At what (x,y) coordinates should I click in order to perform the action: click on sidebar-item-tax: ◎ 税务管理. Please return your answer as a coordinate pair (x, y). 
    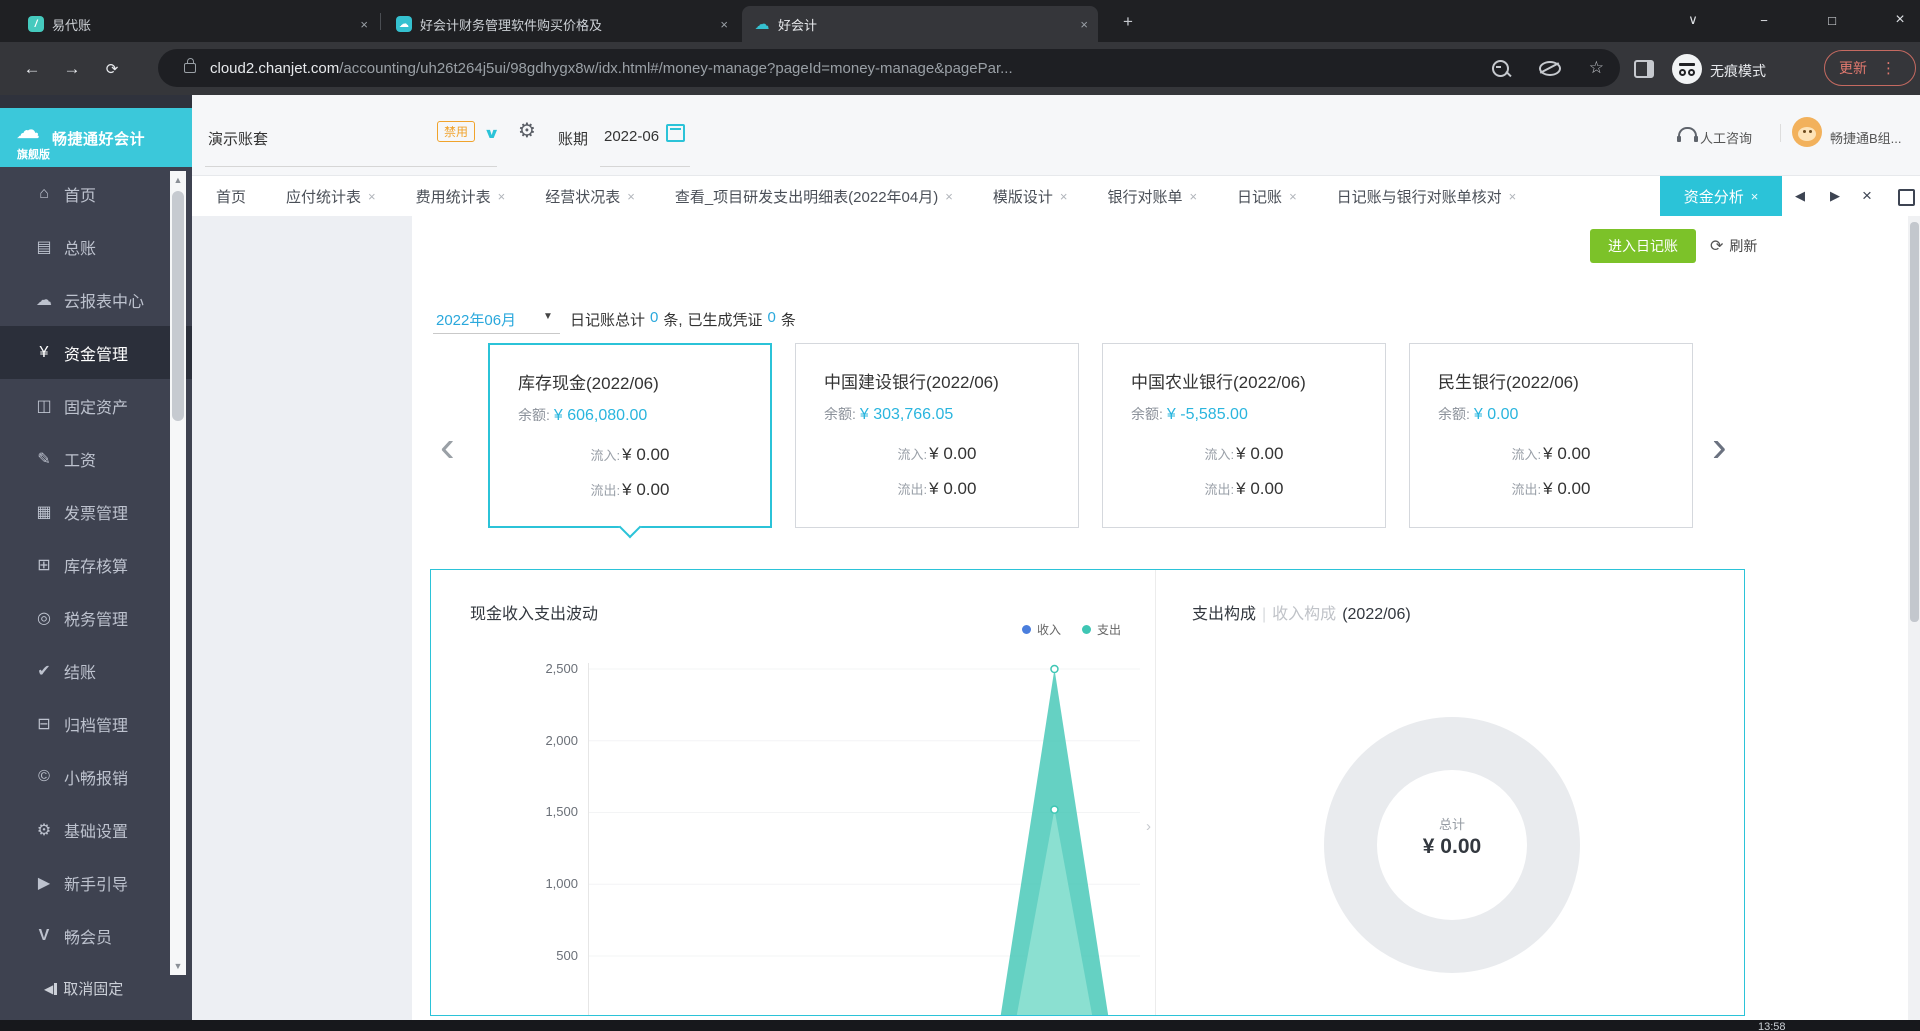
    Looking at the image, I should click on (96, 617).